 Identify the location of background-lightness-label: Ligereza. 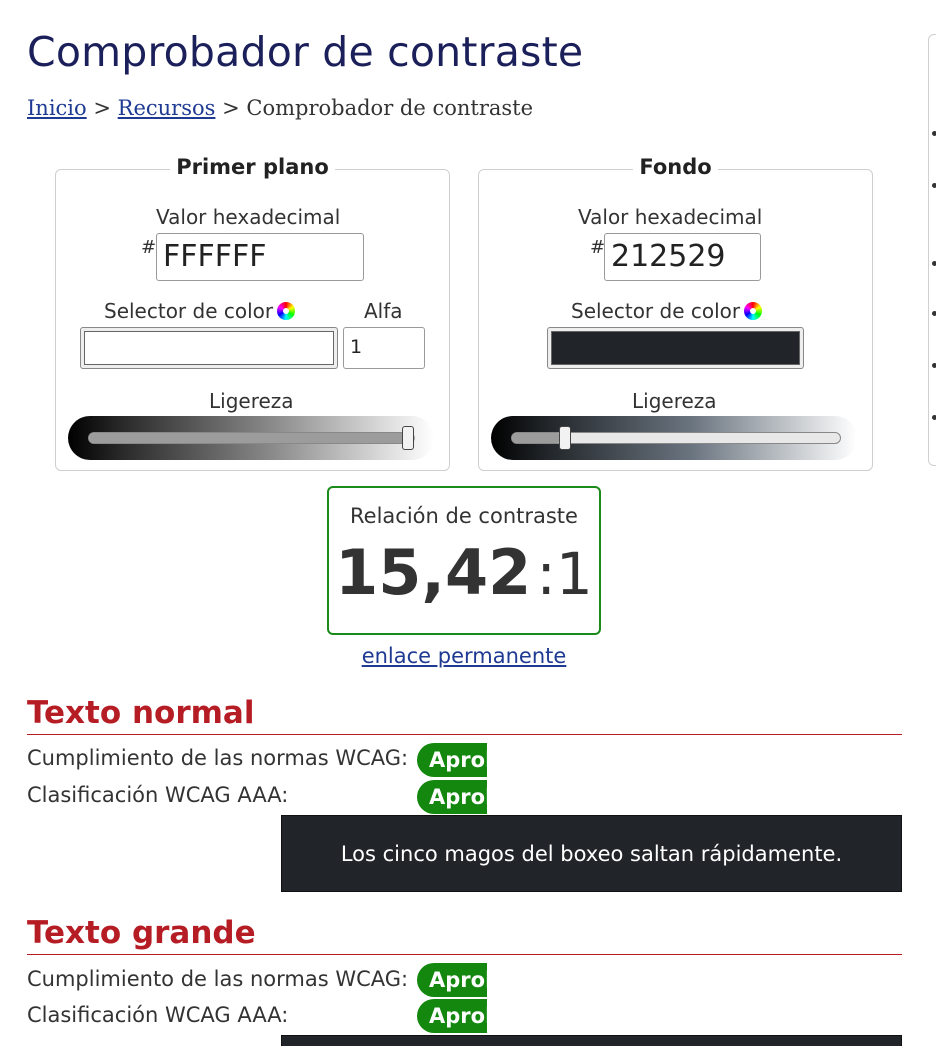
(674, 401).